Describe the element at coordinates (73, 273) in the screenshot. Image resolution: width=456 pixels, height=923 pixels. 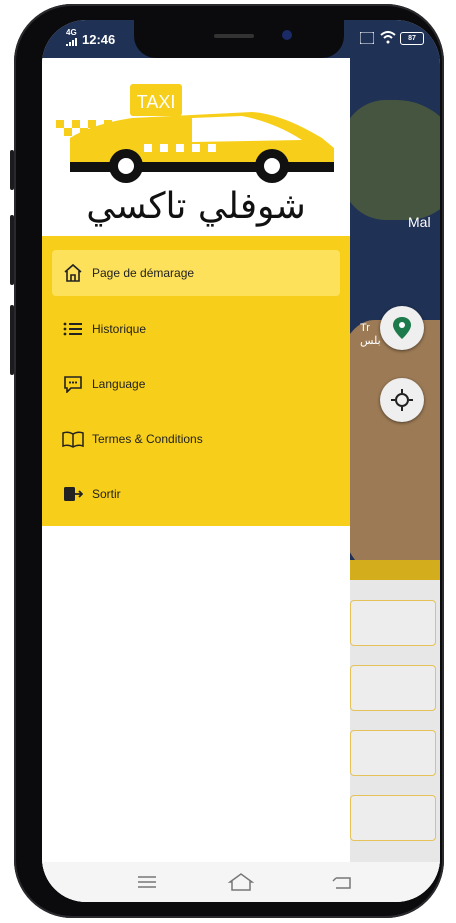
I see `home-icon` at that location.